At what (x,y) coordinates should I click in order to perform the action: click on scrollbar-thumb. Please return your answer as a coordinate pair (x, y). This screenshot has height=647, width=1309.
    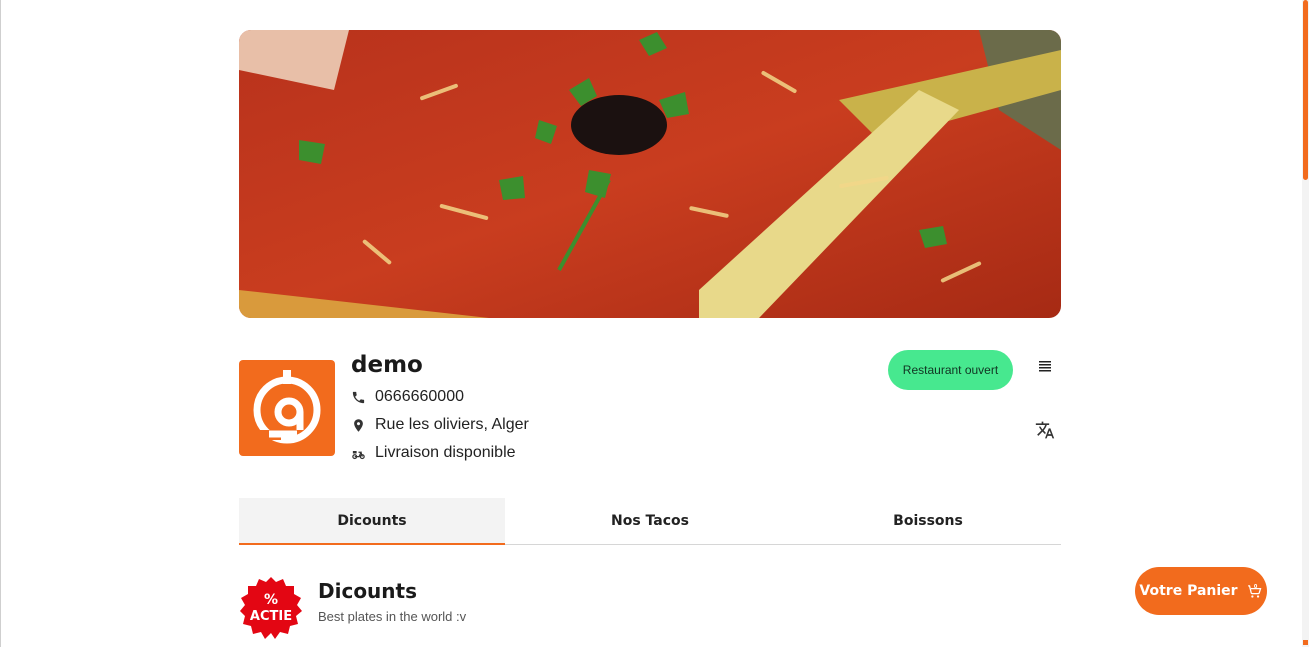
    Looking at the image, I should click on (1305, 90).